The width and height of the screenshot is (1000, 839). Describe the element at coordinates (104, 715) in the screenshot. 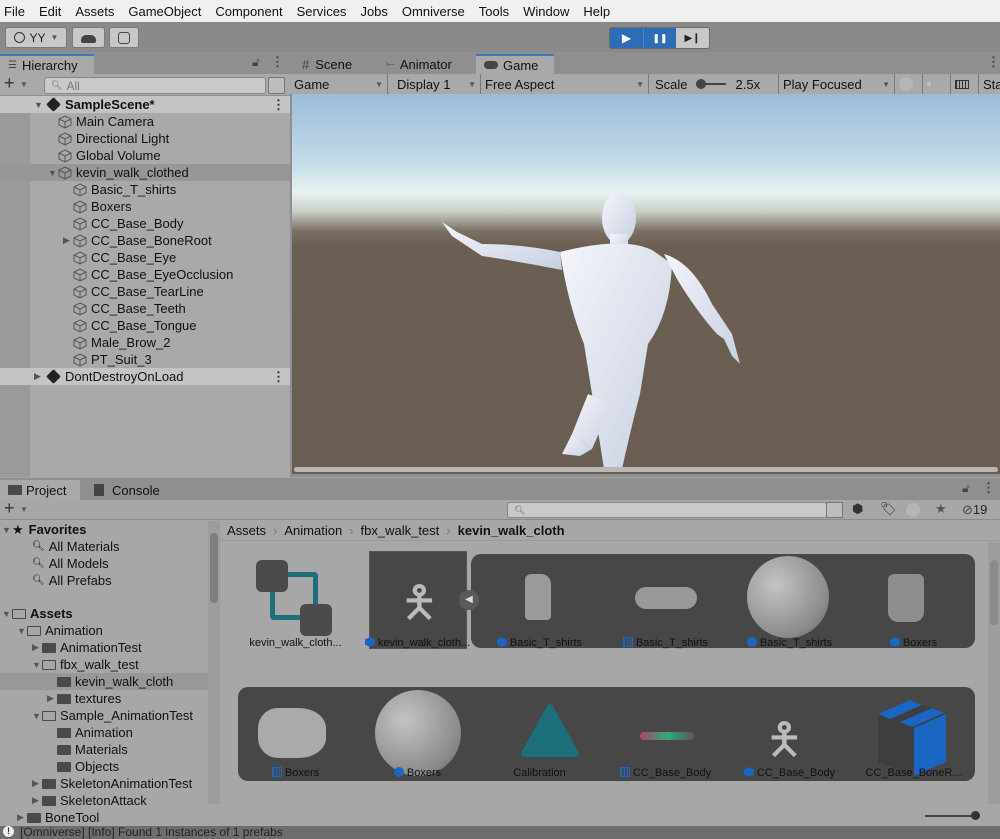

I see `project-tree-item: ▼ Sample_AnimationTest` at that location.